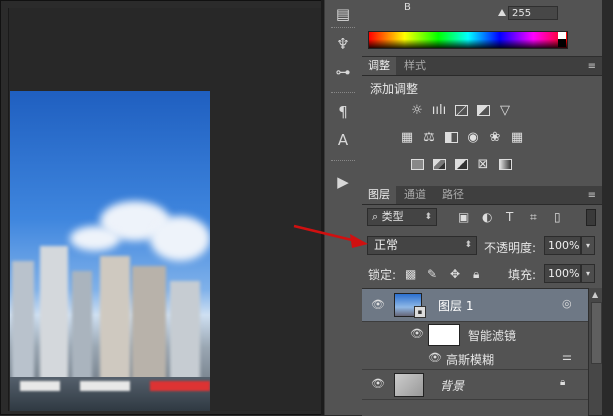 The width and height of the screenshot is (613, 416). Describe the element at coordinates (475, 334) in the screenshot. I see `layer-row-smart-filter: 👁︎ 智能滤镜` at that location.